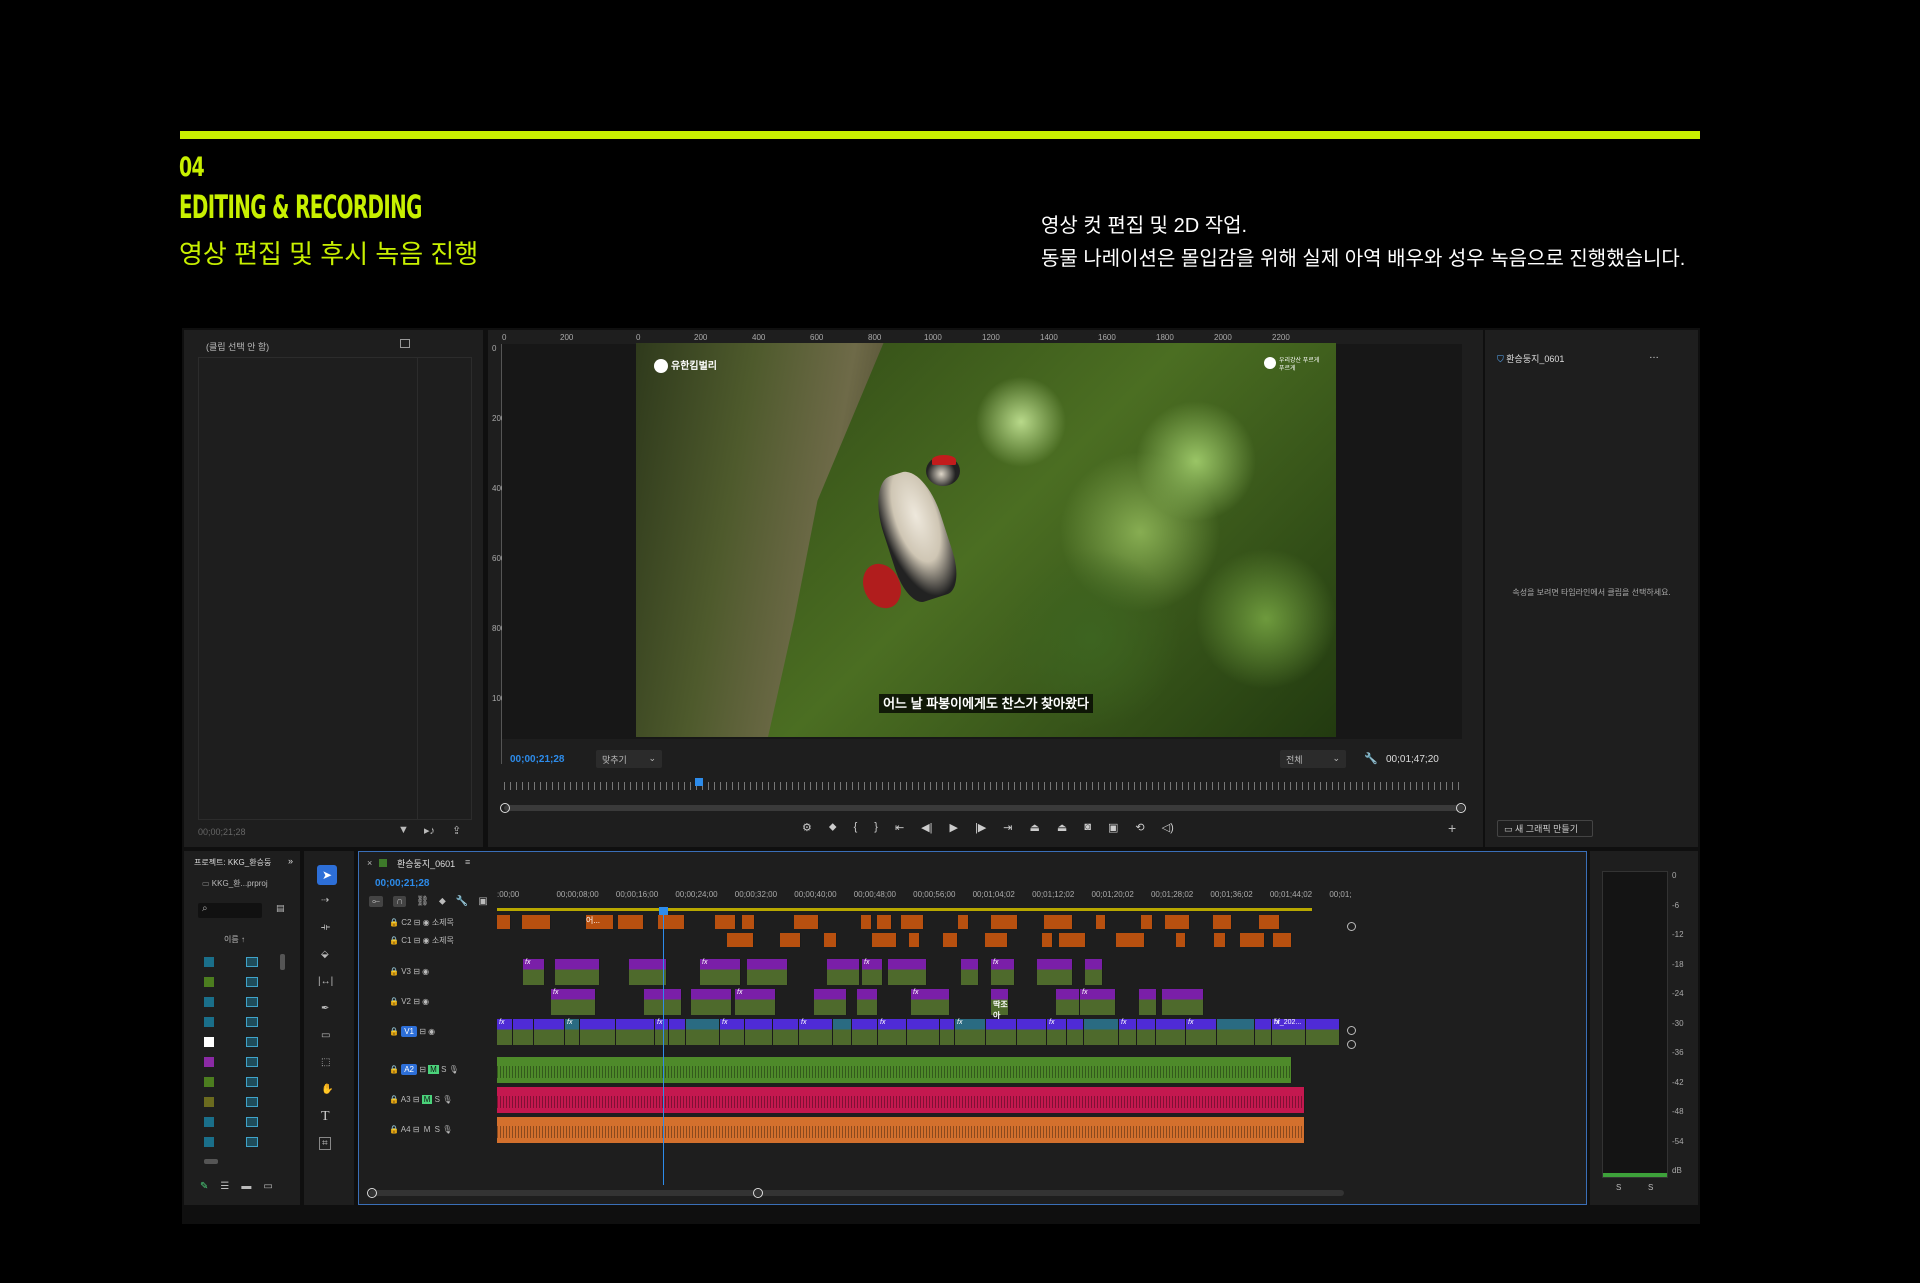 The image size is (1920, 1283). Describe the element at coordinates (204, 1186) in the screenshot. I see `pencil-icon: ✎` at that location.